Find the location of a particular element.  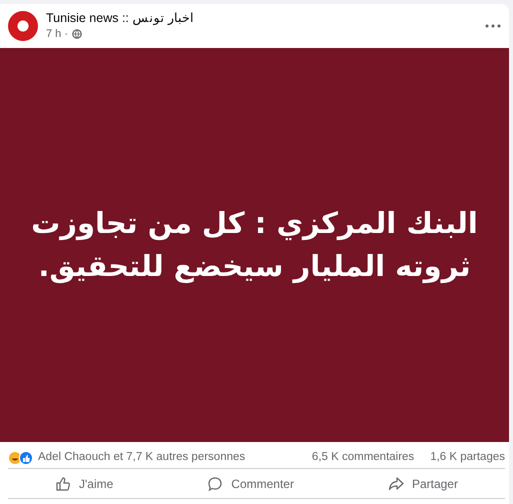

share-icon is located at coordinates (396, 484).